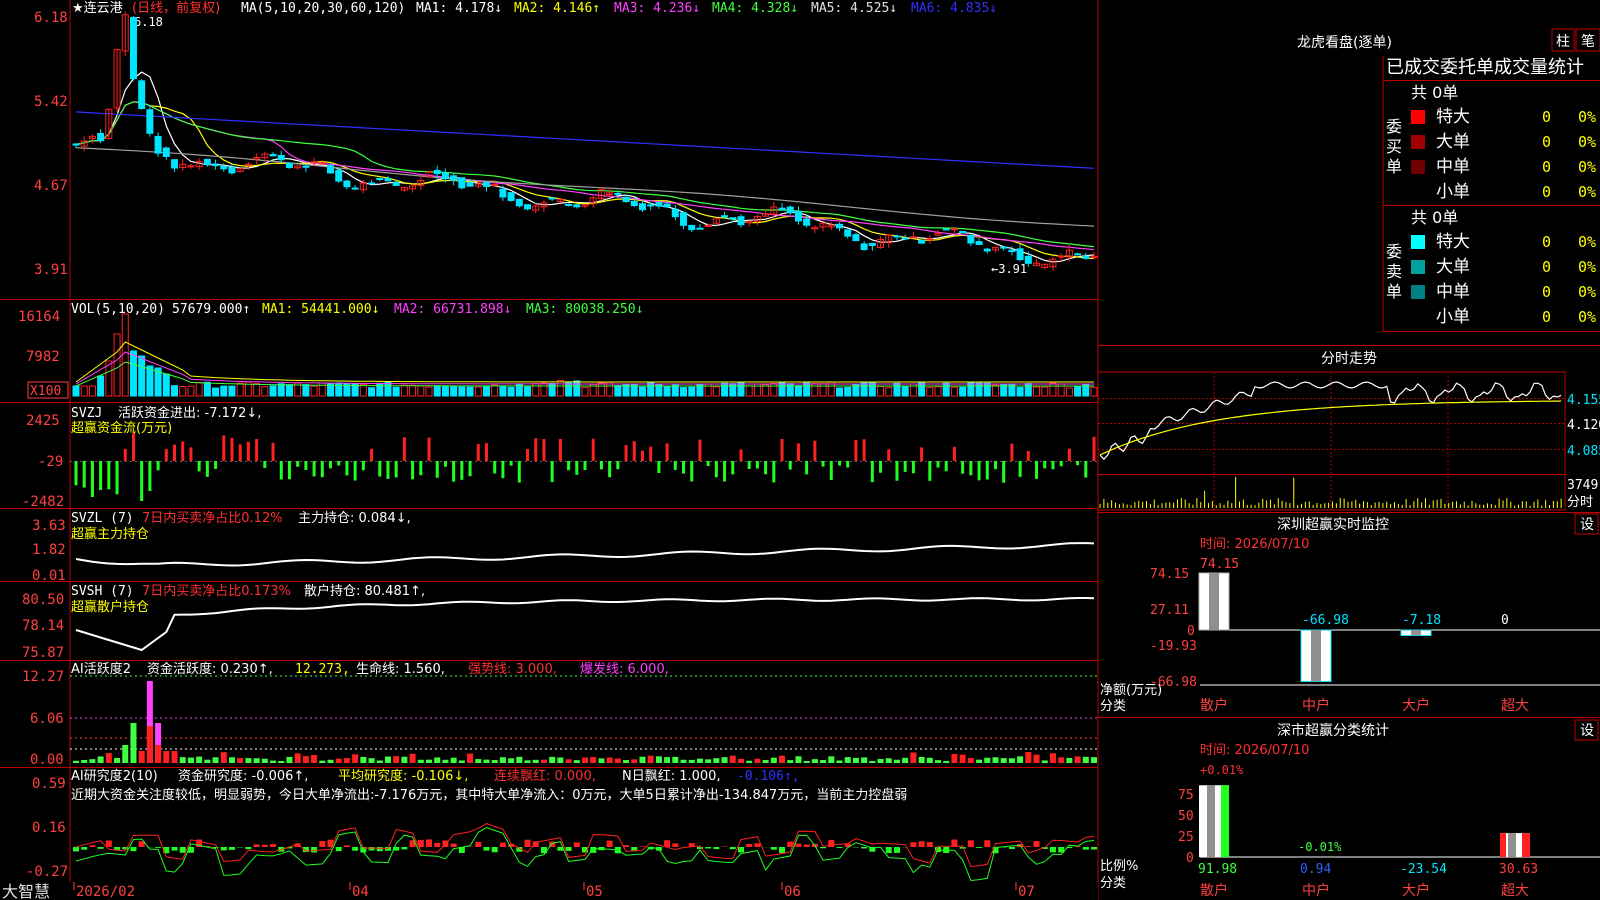 Image resolution: width=1600 pixels, height=900 pixels. What do you see at coordinates (97, 8) in the screenshot?
I see `stock-title: ★连云港` at bounding box center [97, 8].